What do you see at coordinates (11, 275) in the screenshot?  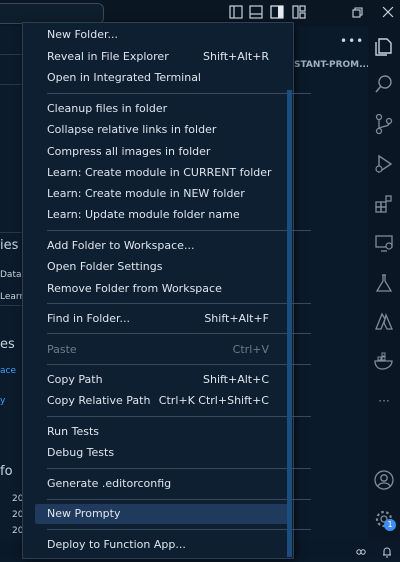 I see `sidebar-fragment: Data S` at bounding box center [11, 275].